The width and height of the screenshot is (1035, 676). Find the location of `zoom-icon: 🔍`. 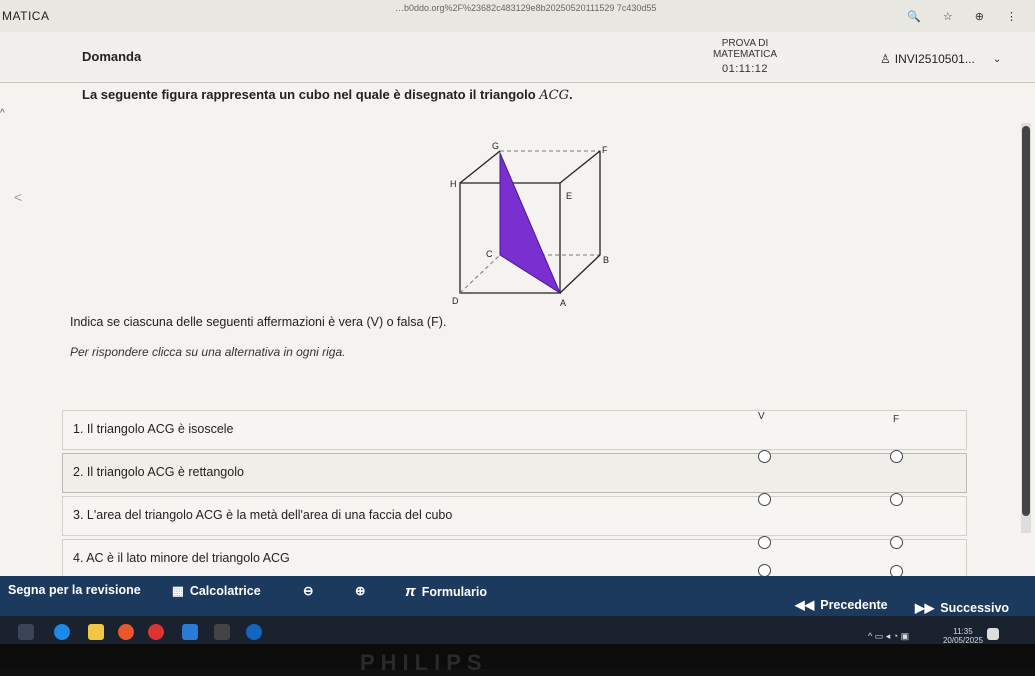

zoom-icon: 🔍 is located at coordinates (914, 16).